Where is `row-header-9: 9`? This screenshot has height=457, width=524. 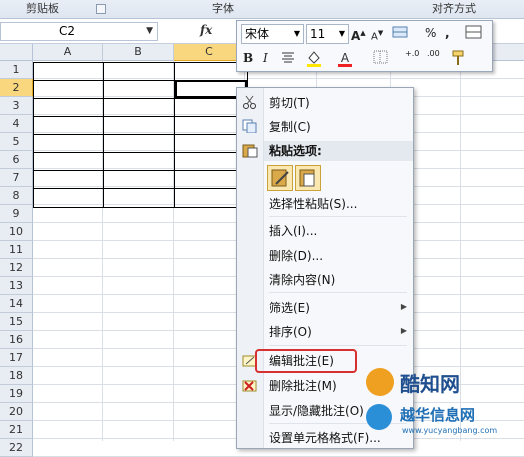 row-header-9: 9 is located at coordinates (16, 214).